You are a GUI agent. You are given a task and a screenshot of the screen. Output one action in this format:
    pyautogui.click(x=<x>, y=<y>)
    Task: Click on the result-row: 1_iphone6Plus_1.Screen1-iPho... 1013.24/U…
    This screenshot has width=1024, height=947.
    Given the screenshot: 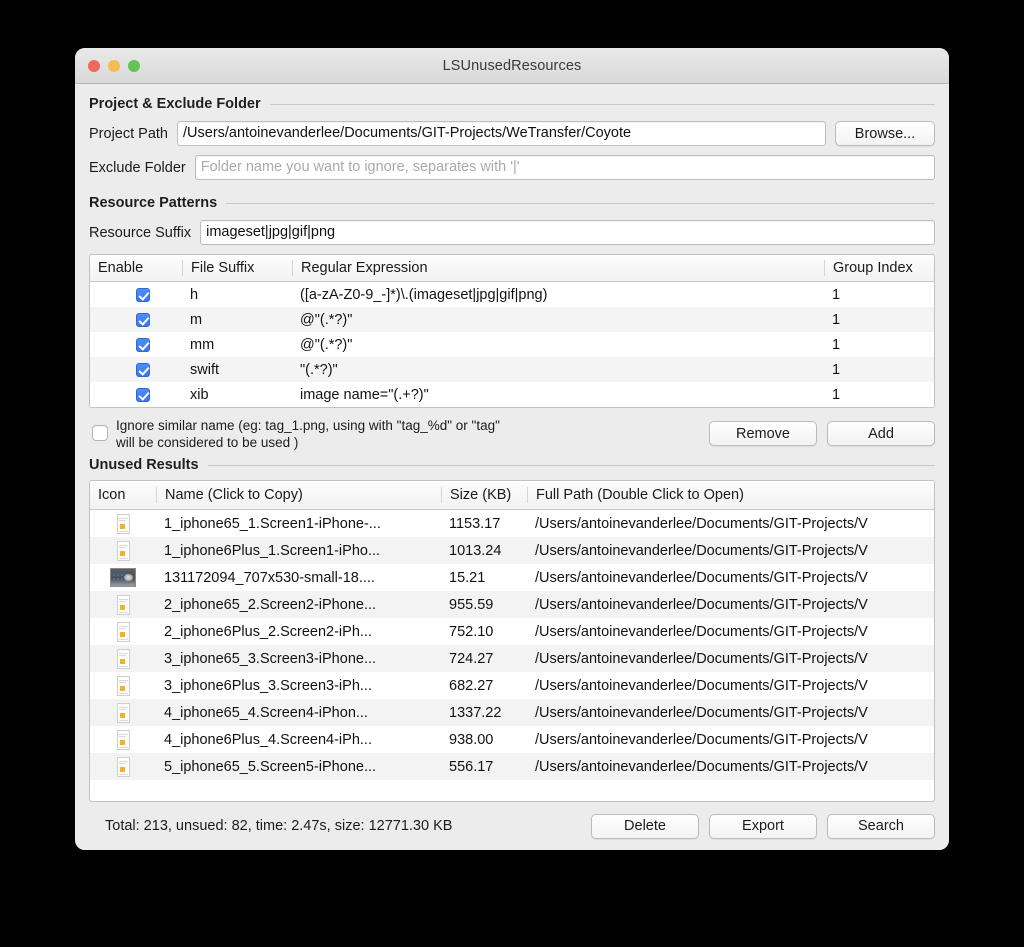 What is the action you would take?
    pyautogui.click(x=512, y=550)
    